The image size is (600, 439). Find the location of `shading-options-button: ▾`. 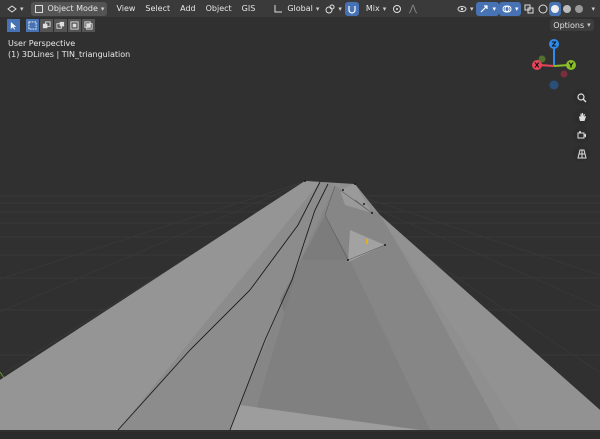

shading-options-button: ▾ is located at coordinates (591, 9).